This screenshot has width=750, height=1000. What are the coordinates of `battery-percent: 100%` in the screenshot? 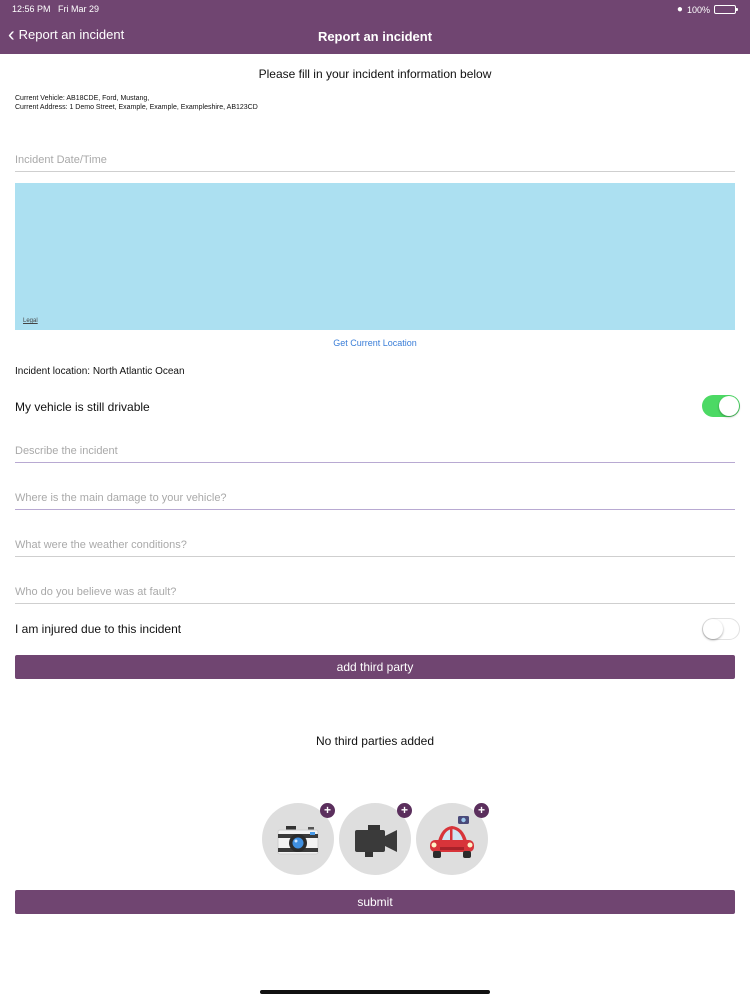 It's located at (698, 9).